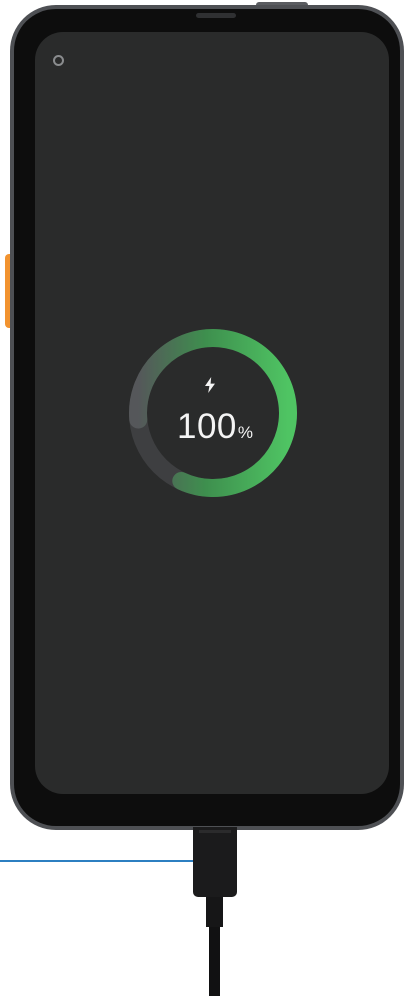 Image resolution: width=408 pixels, height=996 pixels. What do you see at coordinates (216, 15) in the screenshot?
I see `earpiece` at bounding box center [216, 15].